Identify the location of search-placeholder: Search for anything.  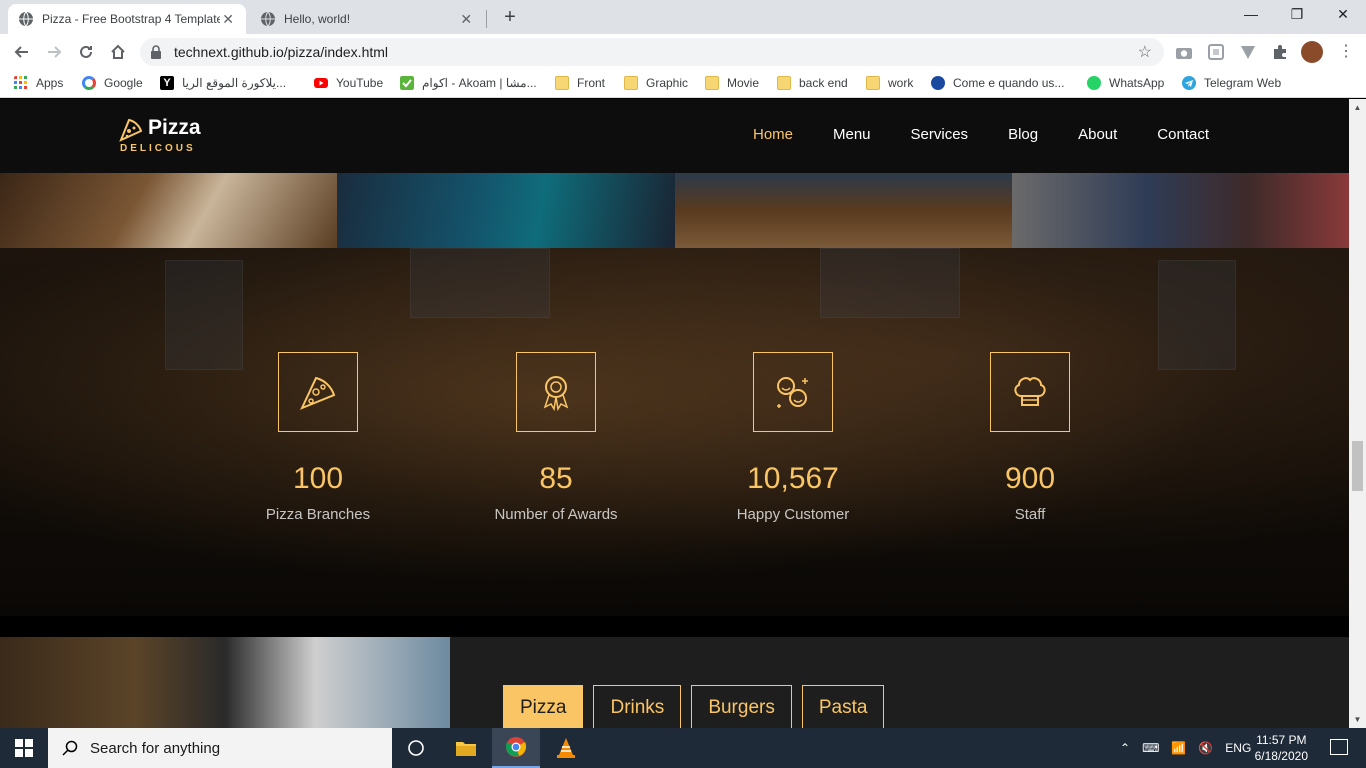
(155, 748).